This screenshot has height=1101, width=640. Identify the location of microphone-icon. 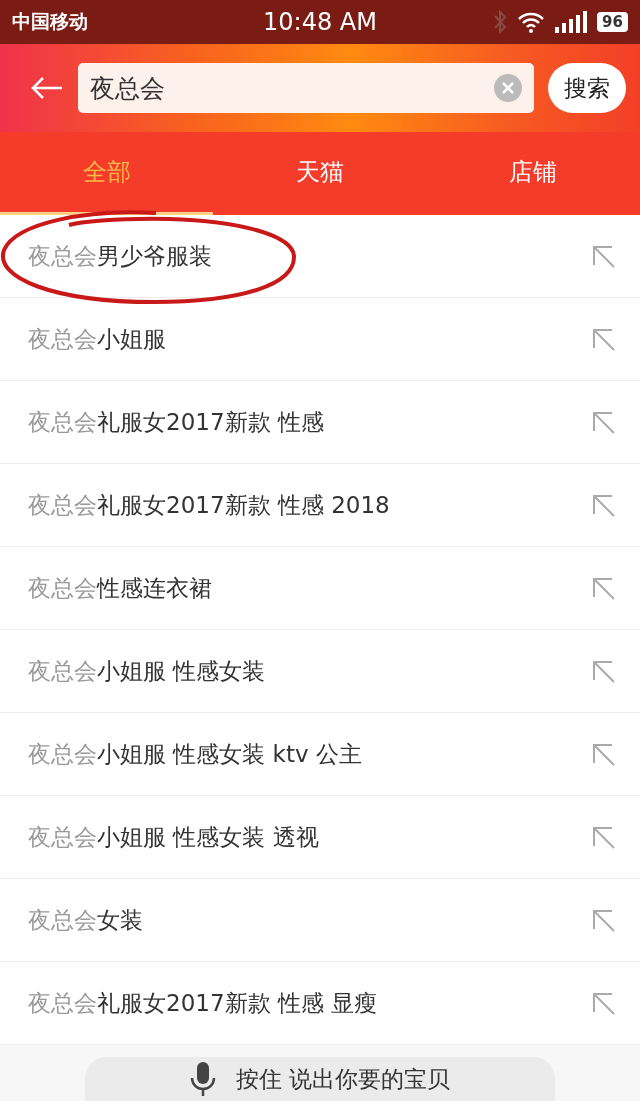
(202, 1079).